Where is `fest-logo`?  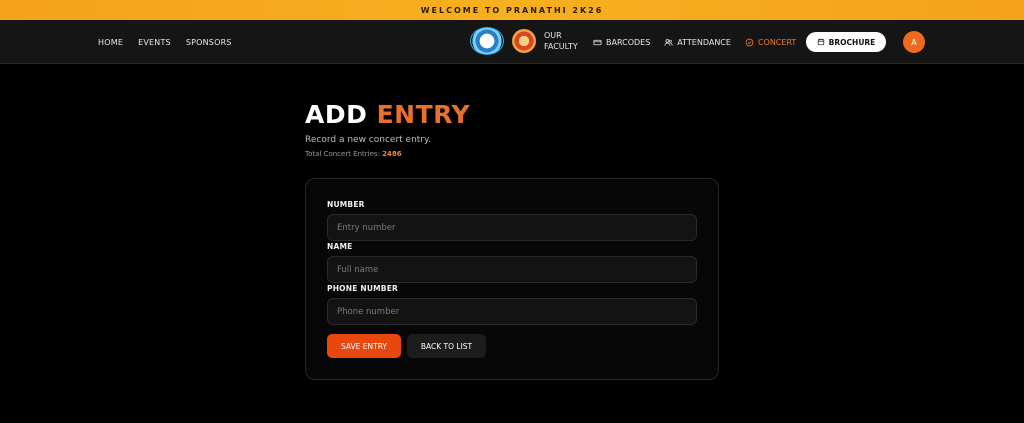 fest-logo is located at coordinates (524, 41).